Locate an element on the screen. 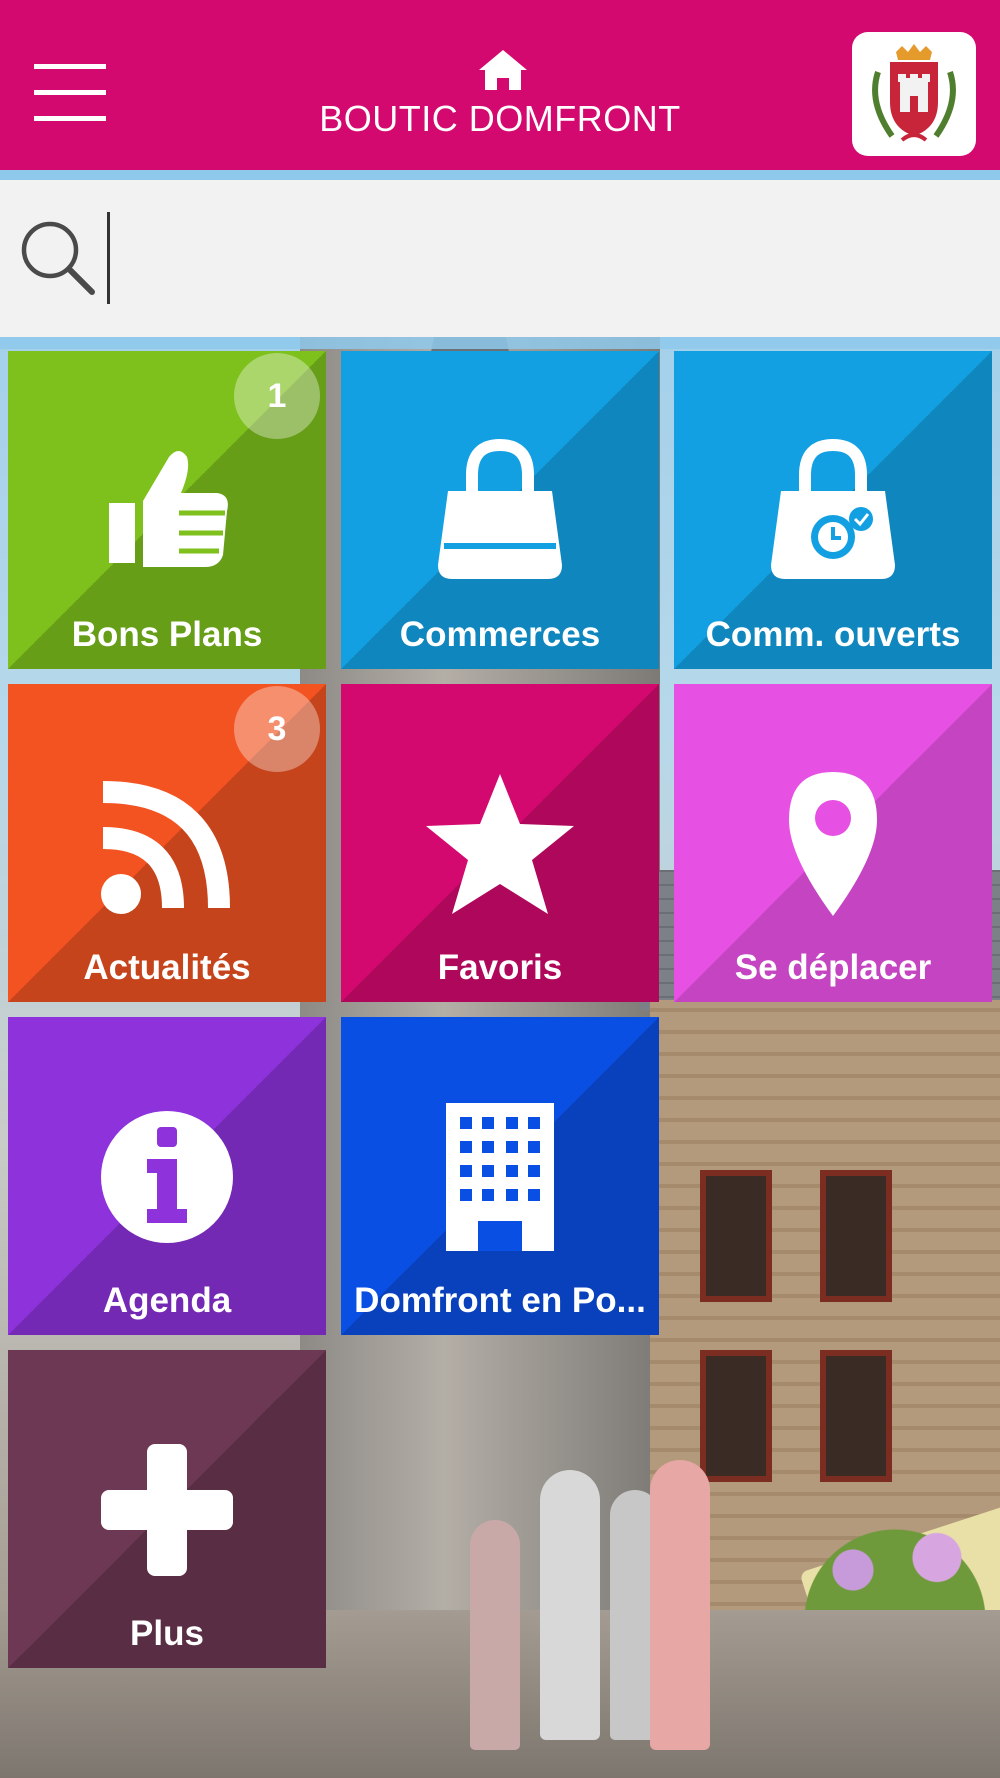 The image size is (1000, 1778). tile-agenda: Agenda is located at coordinates (167, 1176).